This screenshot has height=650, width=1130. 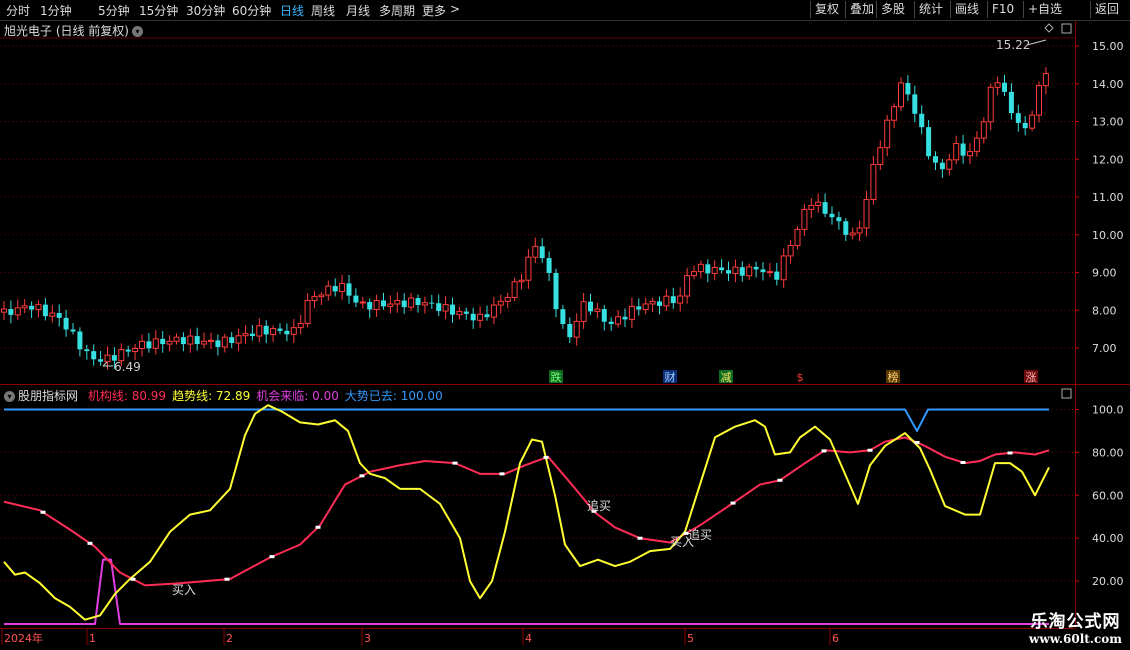 I want to click on indicator-tick-label: 100.0, so click(x=1108, y=410).